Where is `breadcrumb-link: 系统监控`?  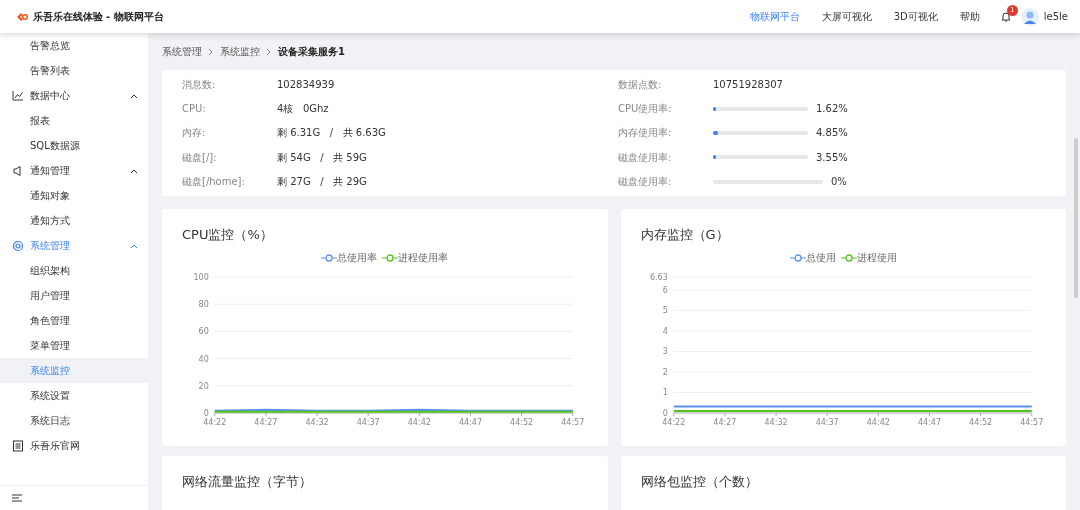 breadcrumb-link: 系统监控 is located at coordinates (240, 51).